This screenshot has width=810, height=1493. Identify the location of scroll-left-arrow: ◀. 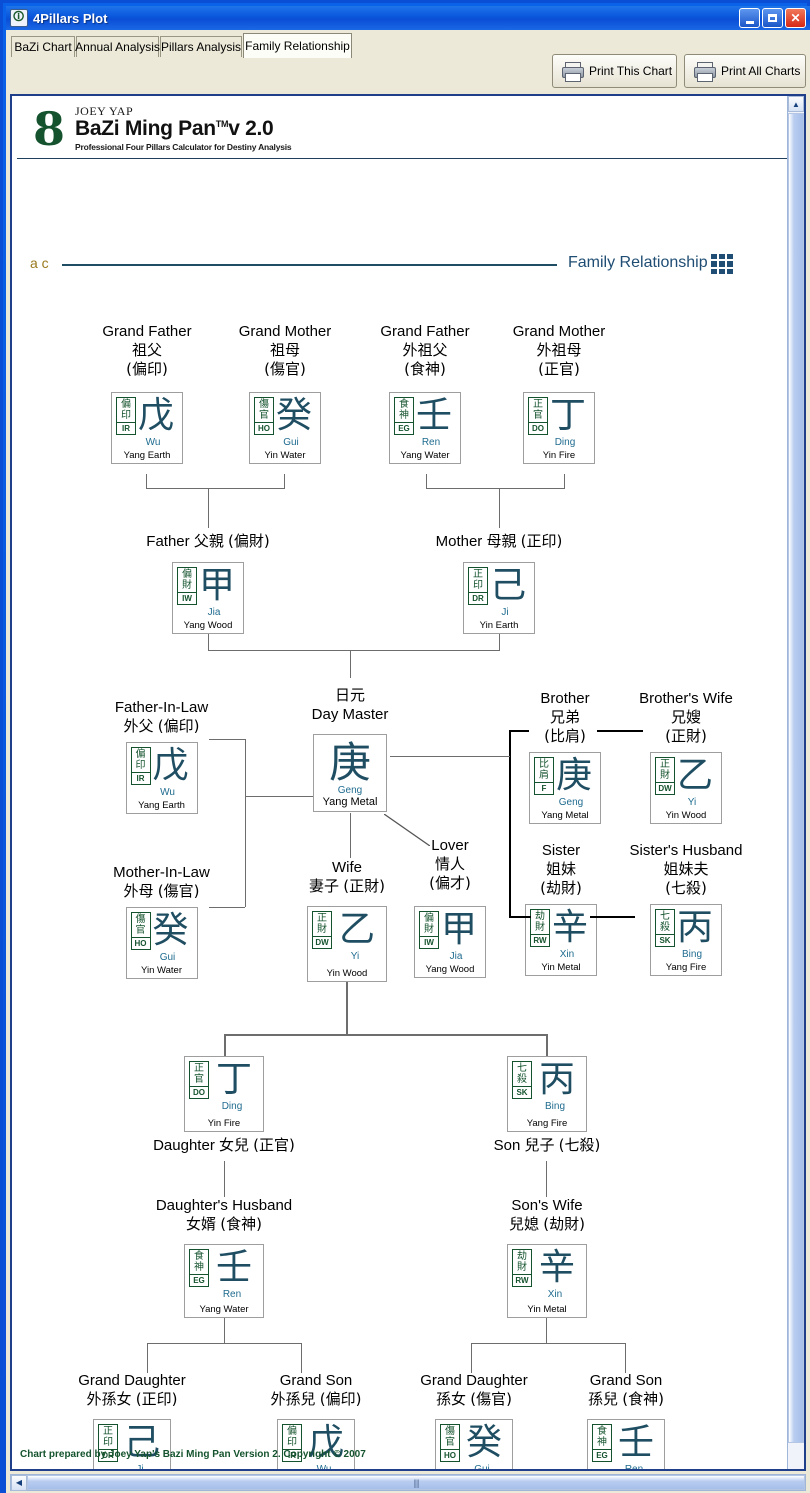
(19, 1482).